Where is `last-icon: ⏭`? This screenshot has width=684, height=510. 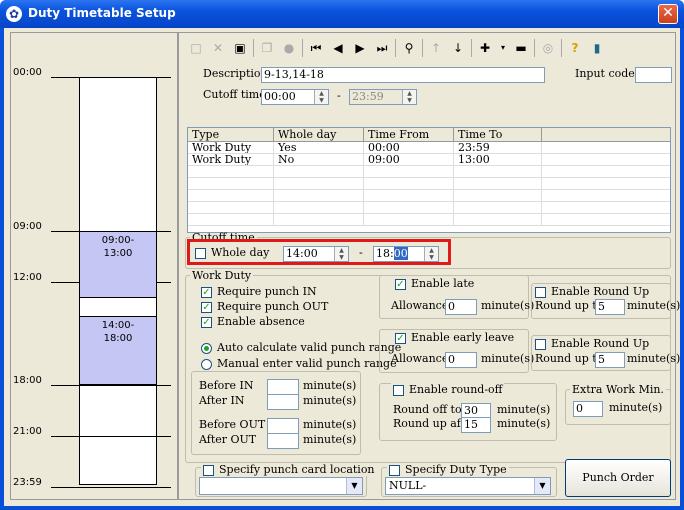
last-icon: ⏭ is located at coordinates (382, 48).